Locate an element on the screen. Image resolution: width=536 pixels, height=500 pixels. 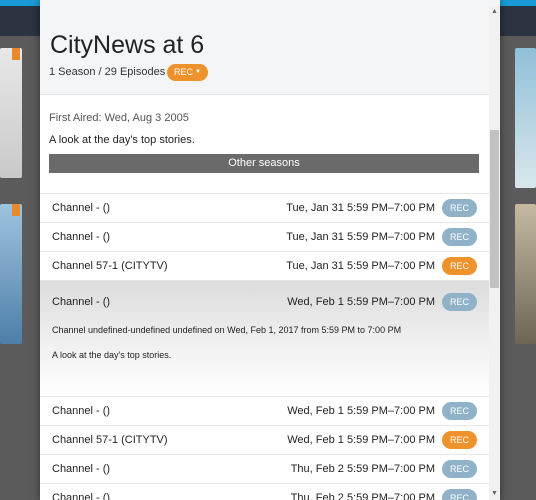
show-description: A look at the day's top stories. is located at coordinates (122, 140).